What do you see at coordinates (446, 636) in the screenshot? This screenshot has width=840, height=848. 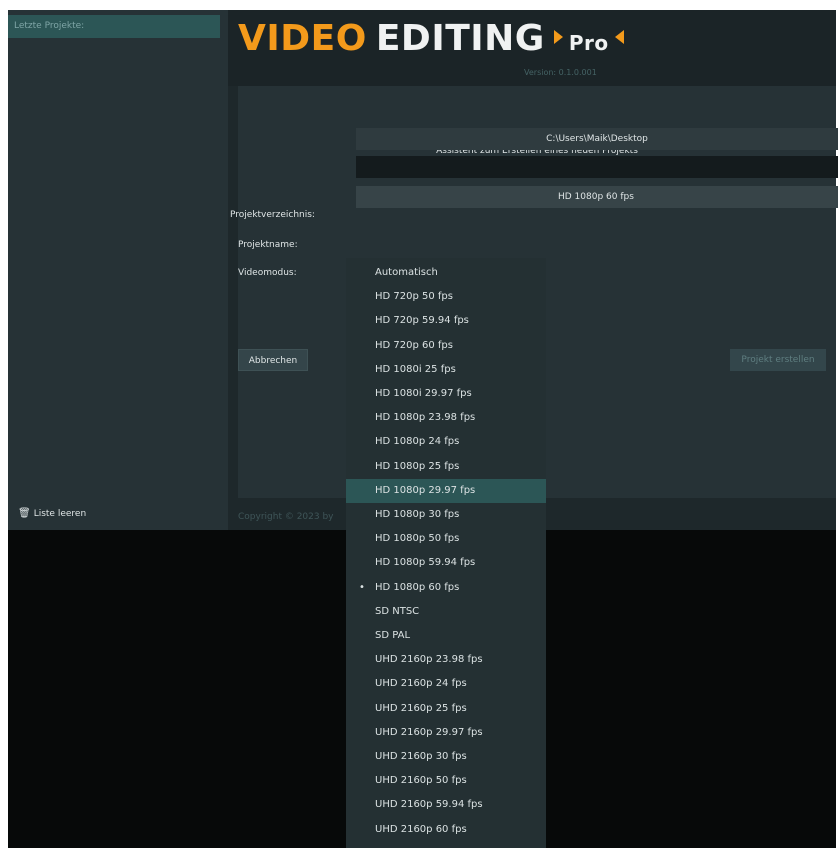 I see `dropdown-option: SD PAL` at bounding box center [446, 636].